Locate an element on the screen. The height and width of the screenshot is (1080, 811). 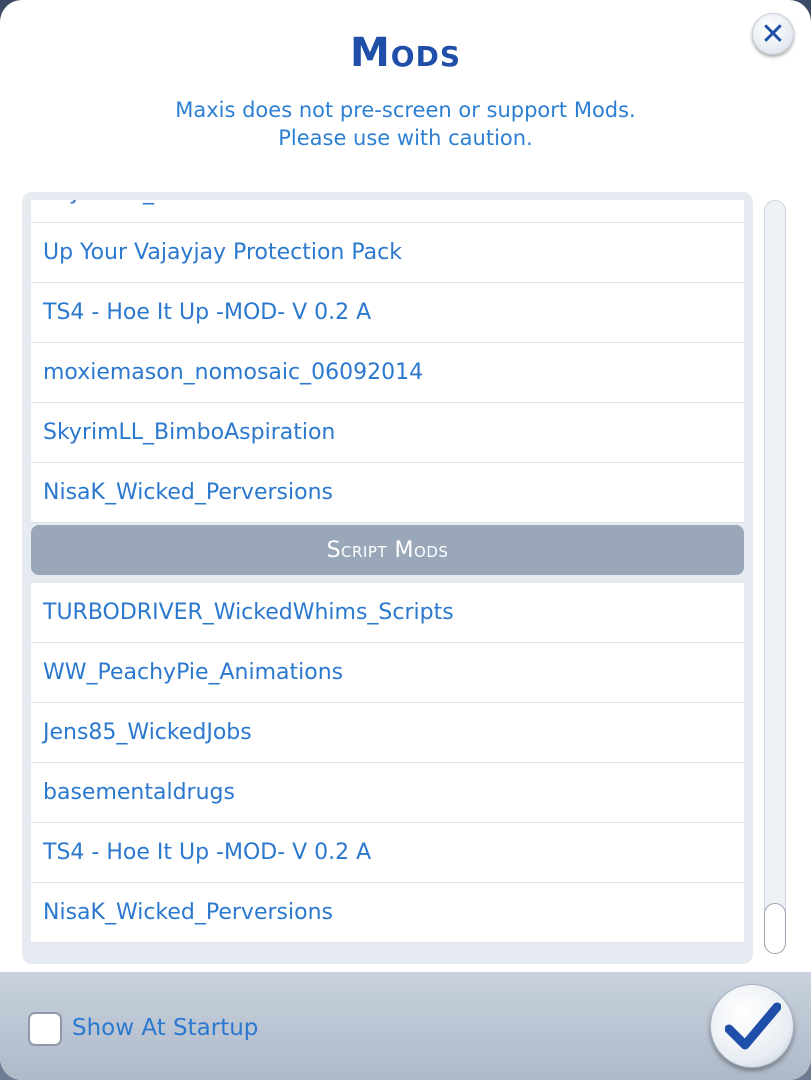
mod-list-item: SkyrimLL_BimboAspiration is located at coordinates (387, 433).